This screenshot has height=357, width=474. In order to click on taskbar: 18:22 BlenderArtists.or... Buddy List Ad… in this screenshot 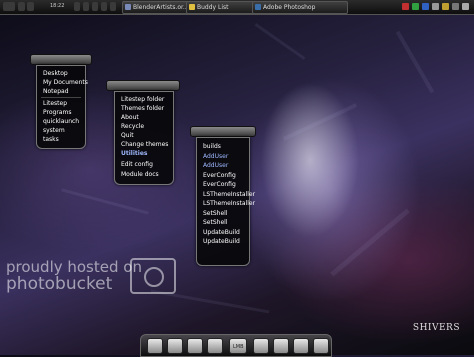, I will do `click(237, 7)`.